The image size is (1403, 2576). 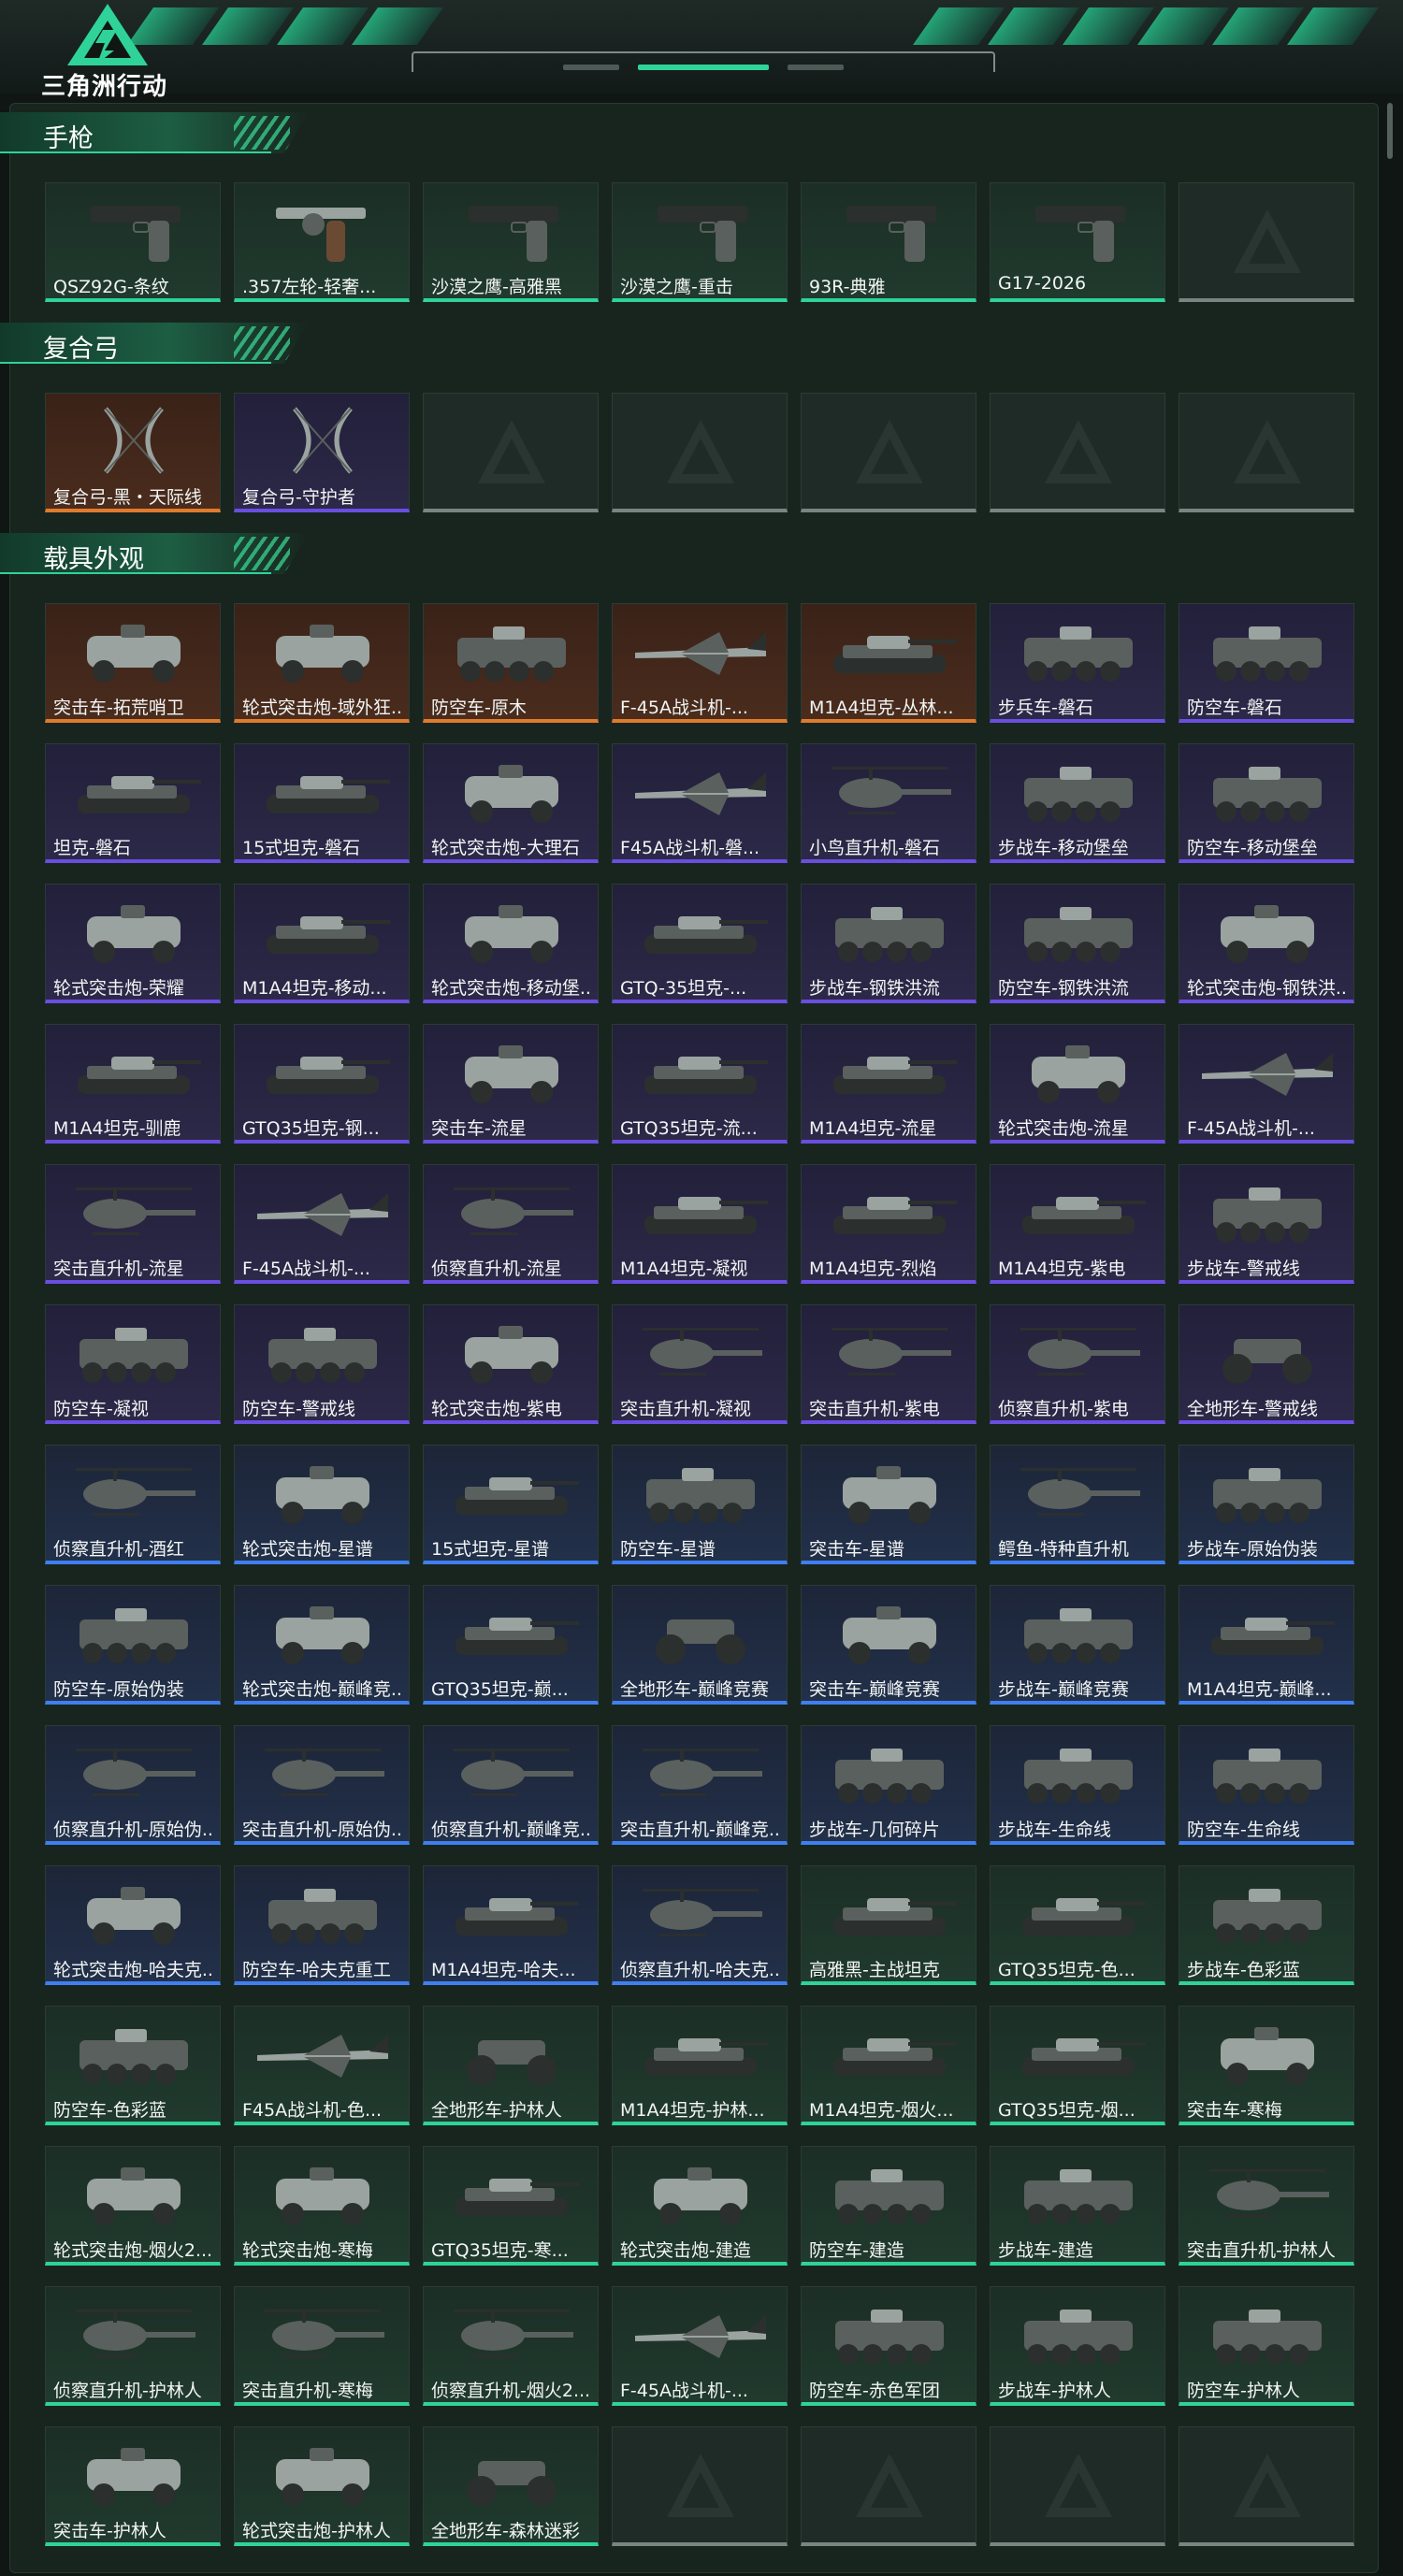 I want to click on item-tile: 突击直升机-寒梅, so click(x=322, y=2346).